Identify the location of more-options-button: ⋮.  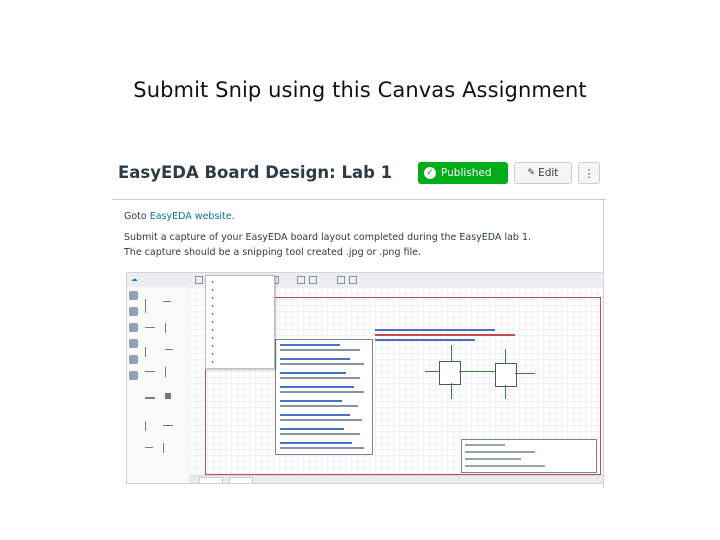
(589, 173).